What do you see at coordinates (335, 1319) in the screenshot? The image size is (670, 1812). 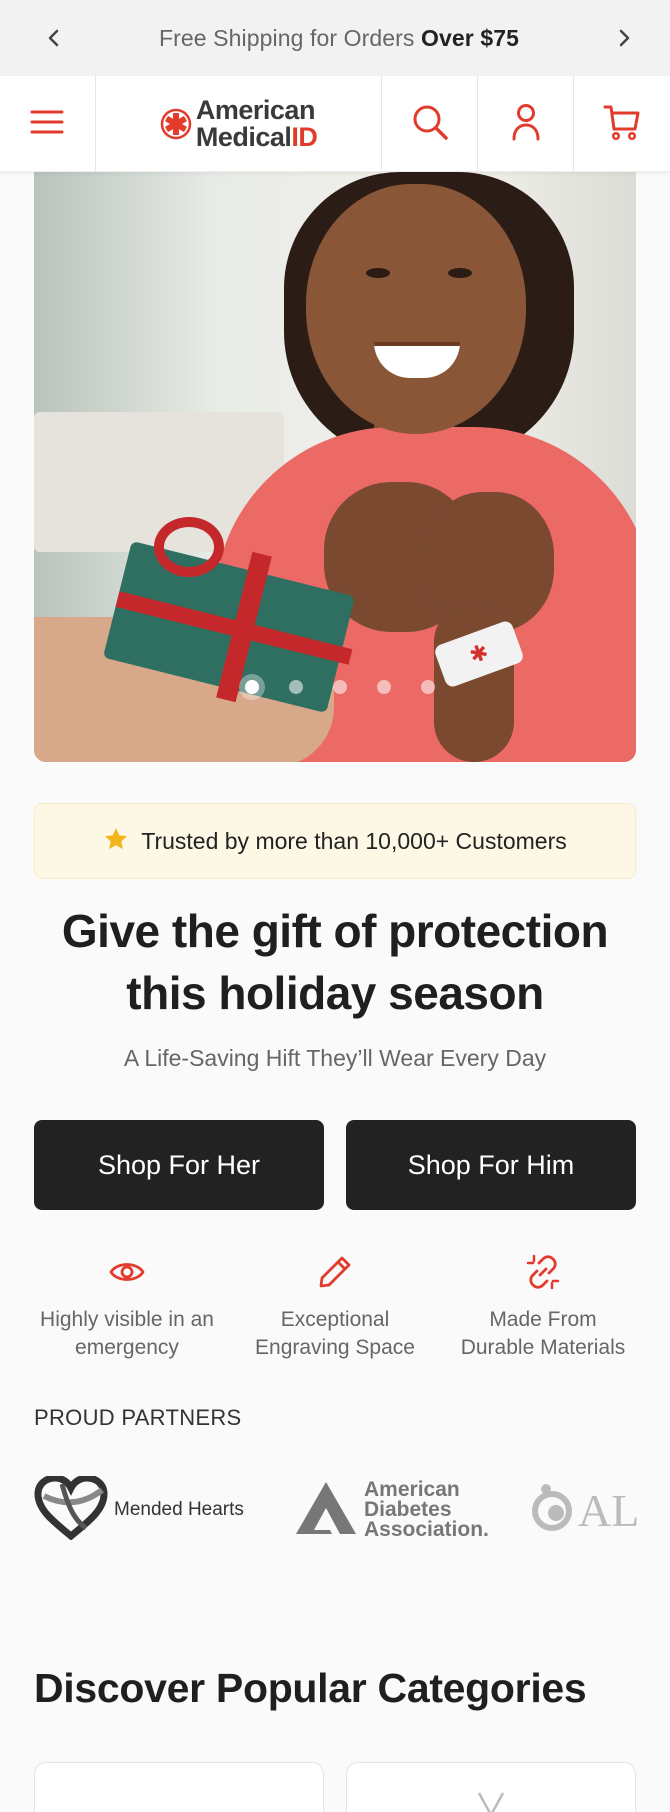 I see `feature-engraving-line1: Exceptional` at bounding box center [335, 1319].